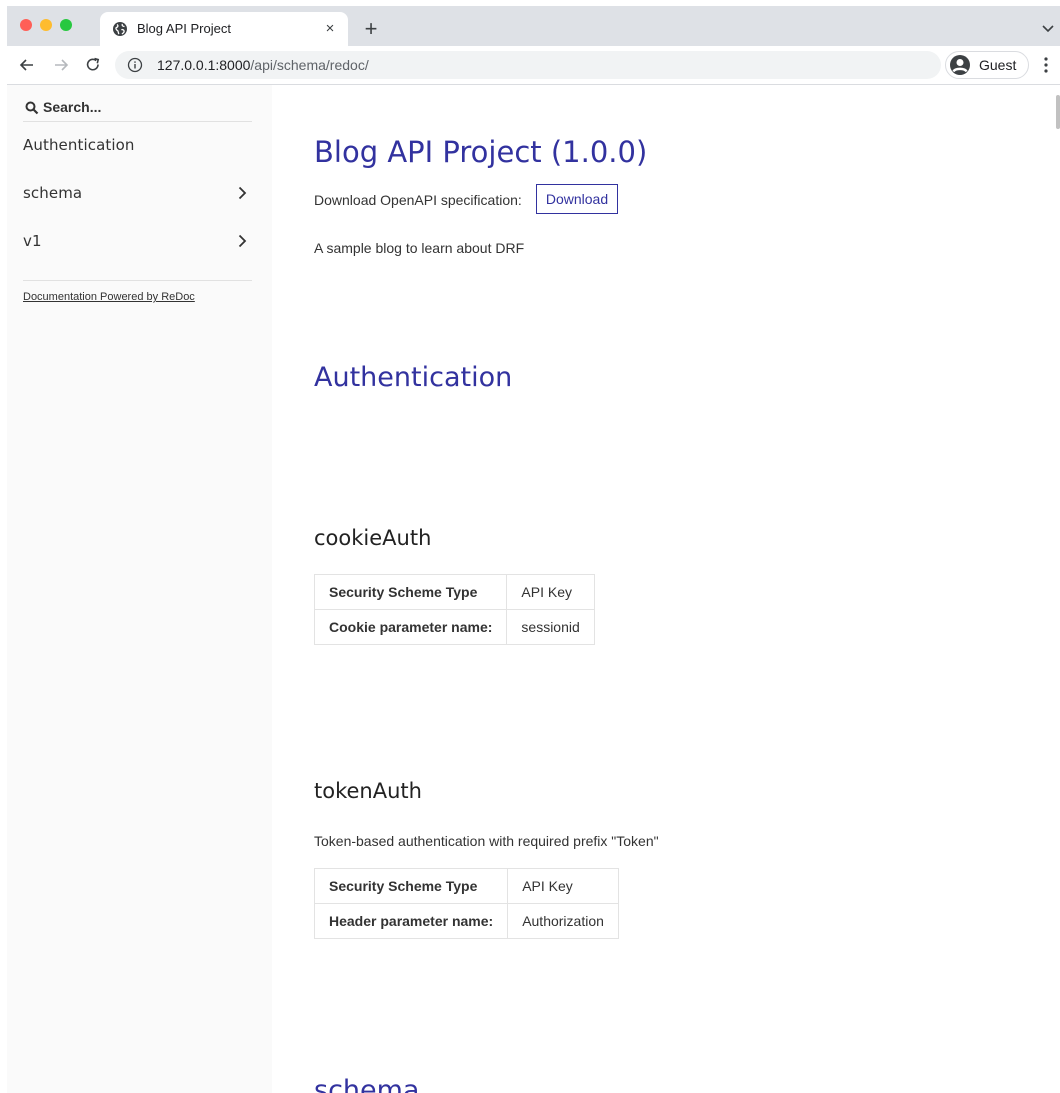 Image resolution: width=1060 pixels, height=1093 pixels. Describe the element at coordinates (528, 65) in the screenshot. I see `address-bar: 127.0.0.1:8000/api/schema/redoc/` at that location.